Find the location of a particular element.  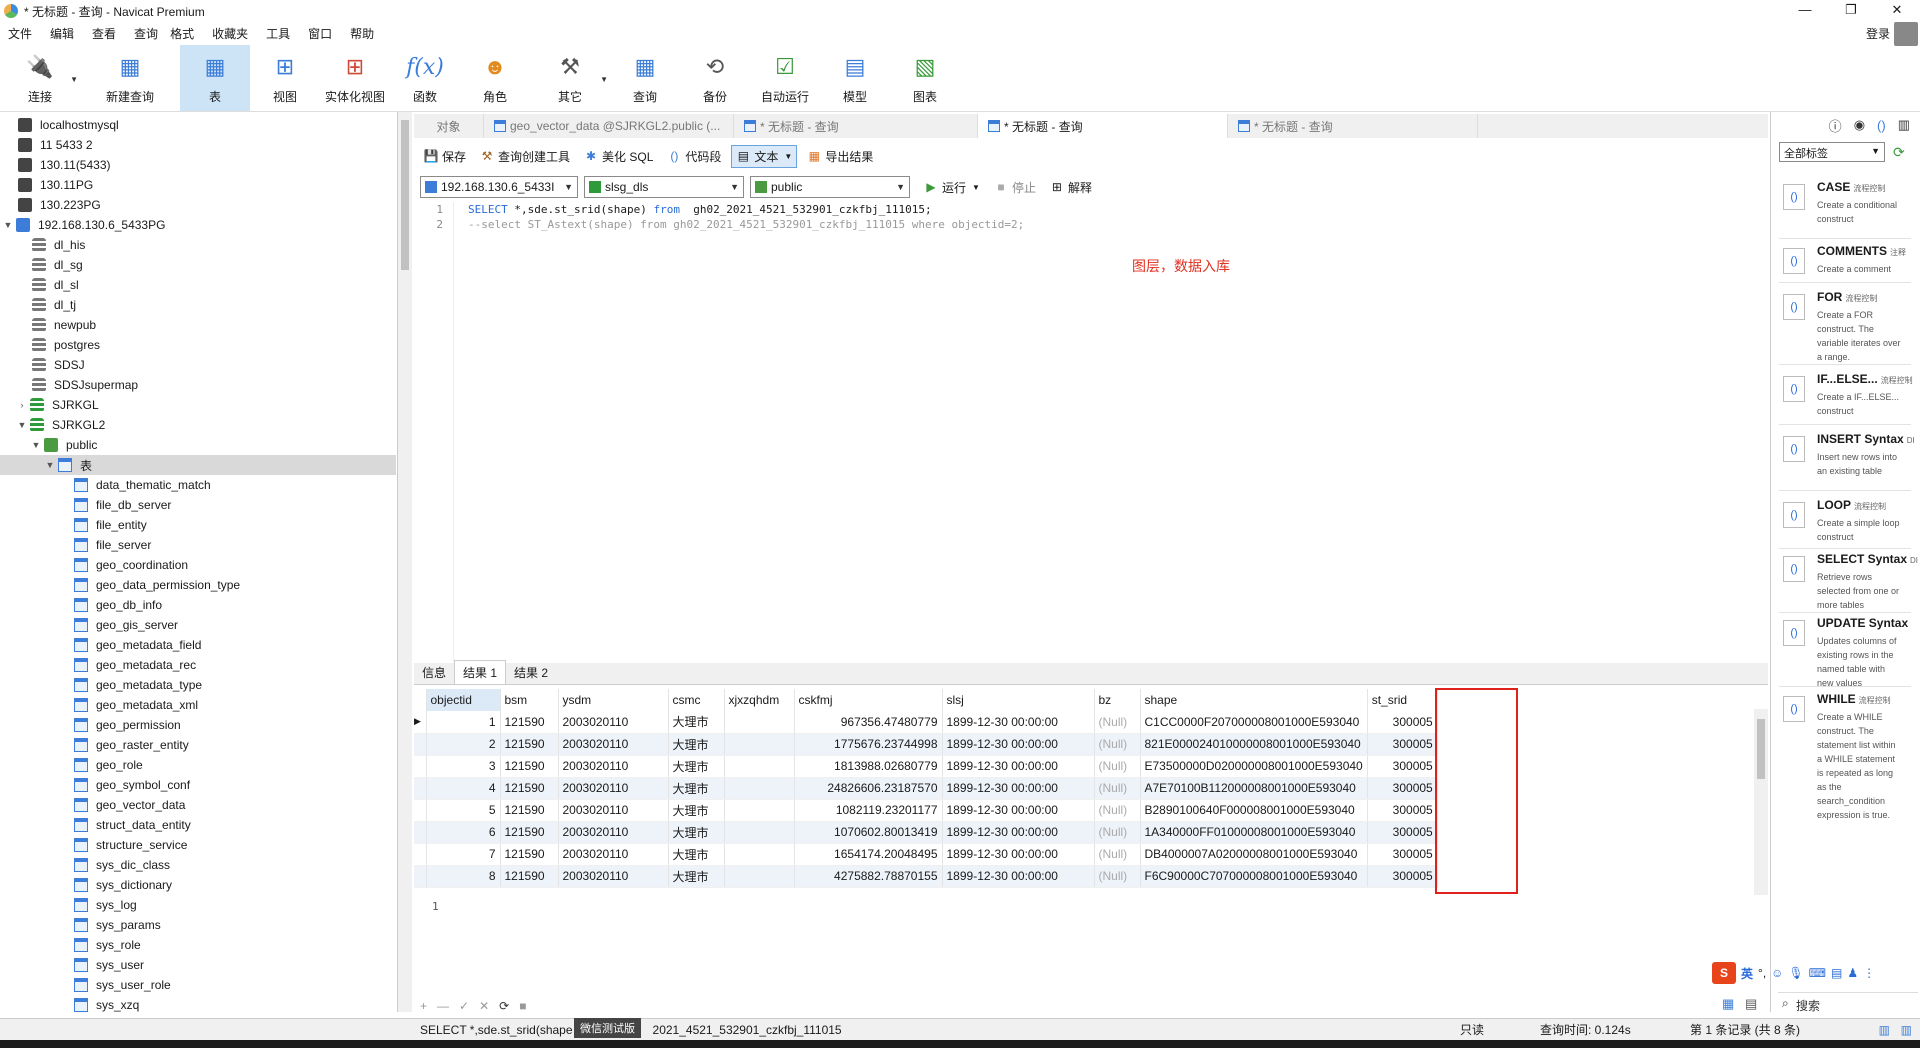

tree-table: data_thematic_match is located at coordinates (142, 485).